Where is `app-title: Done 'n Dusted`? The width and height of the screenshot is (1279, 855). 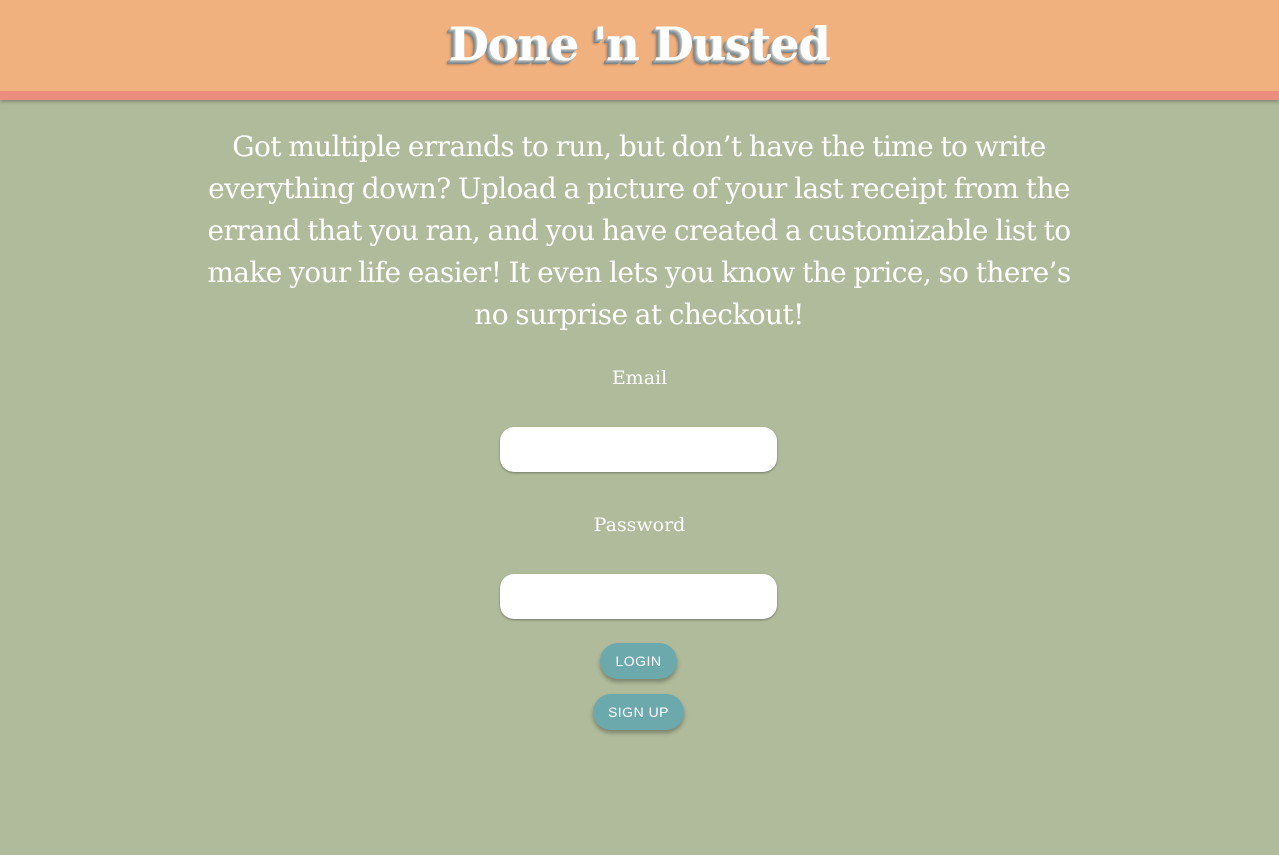
app-title: Done 'n Dusted is located at coordinates (640, 44).